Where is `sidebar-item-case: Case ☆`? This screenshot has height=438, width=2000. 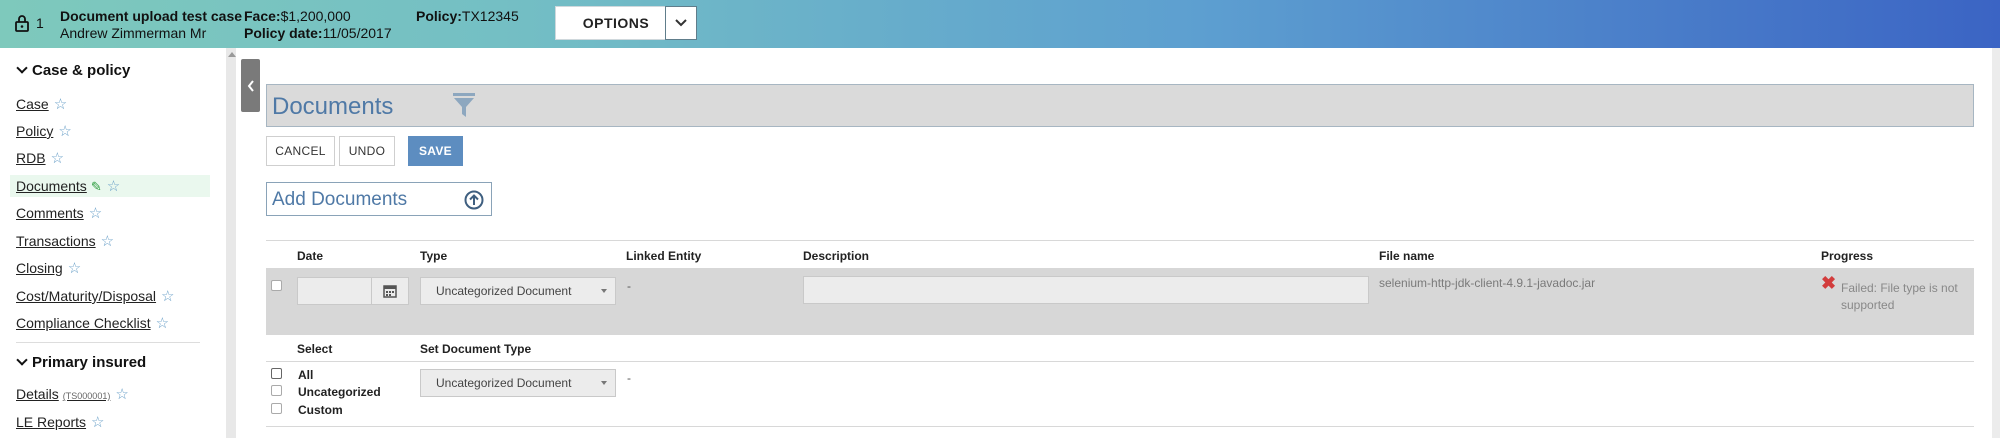 sidebar-item-case: Case ☆ is located at coordinates (41, 104).